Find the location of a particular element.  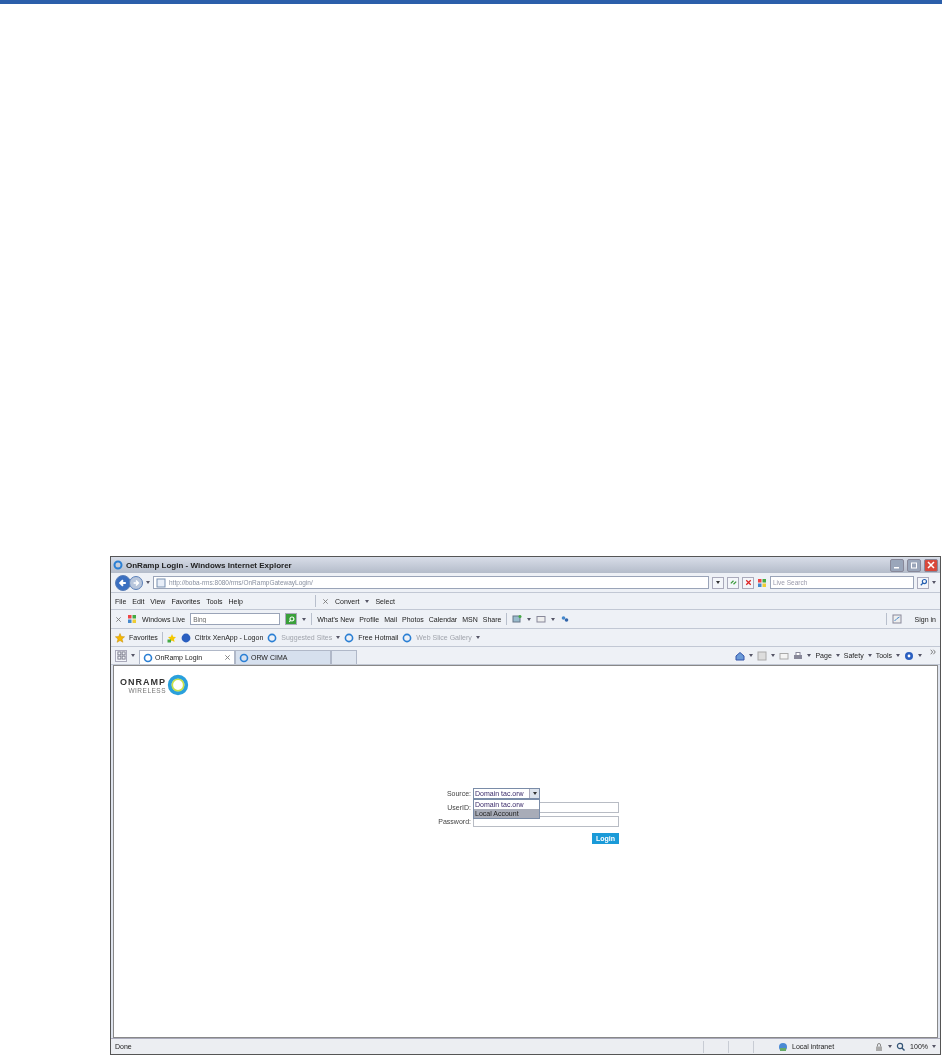

close-button is located at coordinates (931, 565).